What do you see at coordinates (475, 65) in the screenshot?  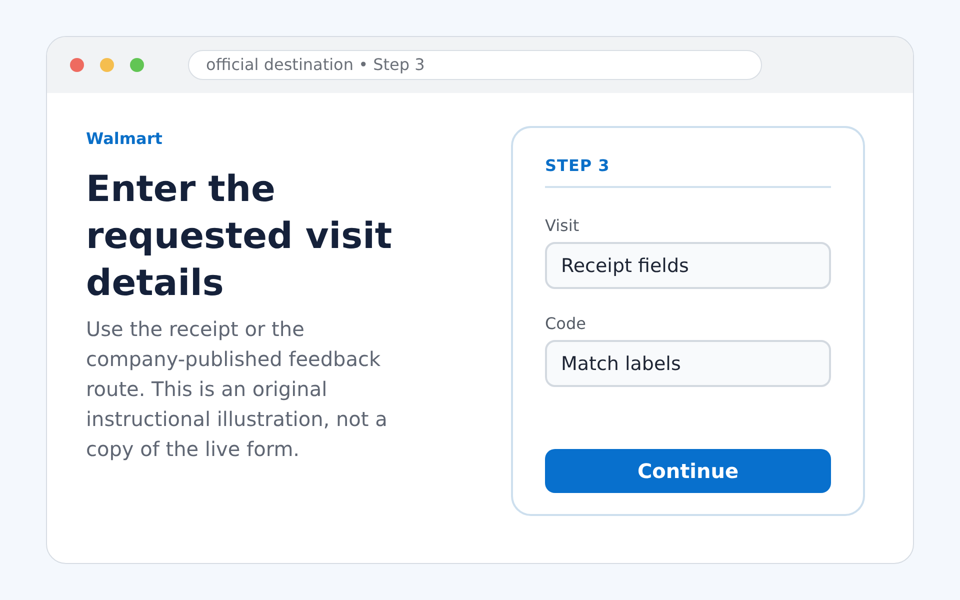 I see `address-bar: official destination • Step 3` at bounding box center [475, 65].